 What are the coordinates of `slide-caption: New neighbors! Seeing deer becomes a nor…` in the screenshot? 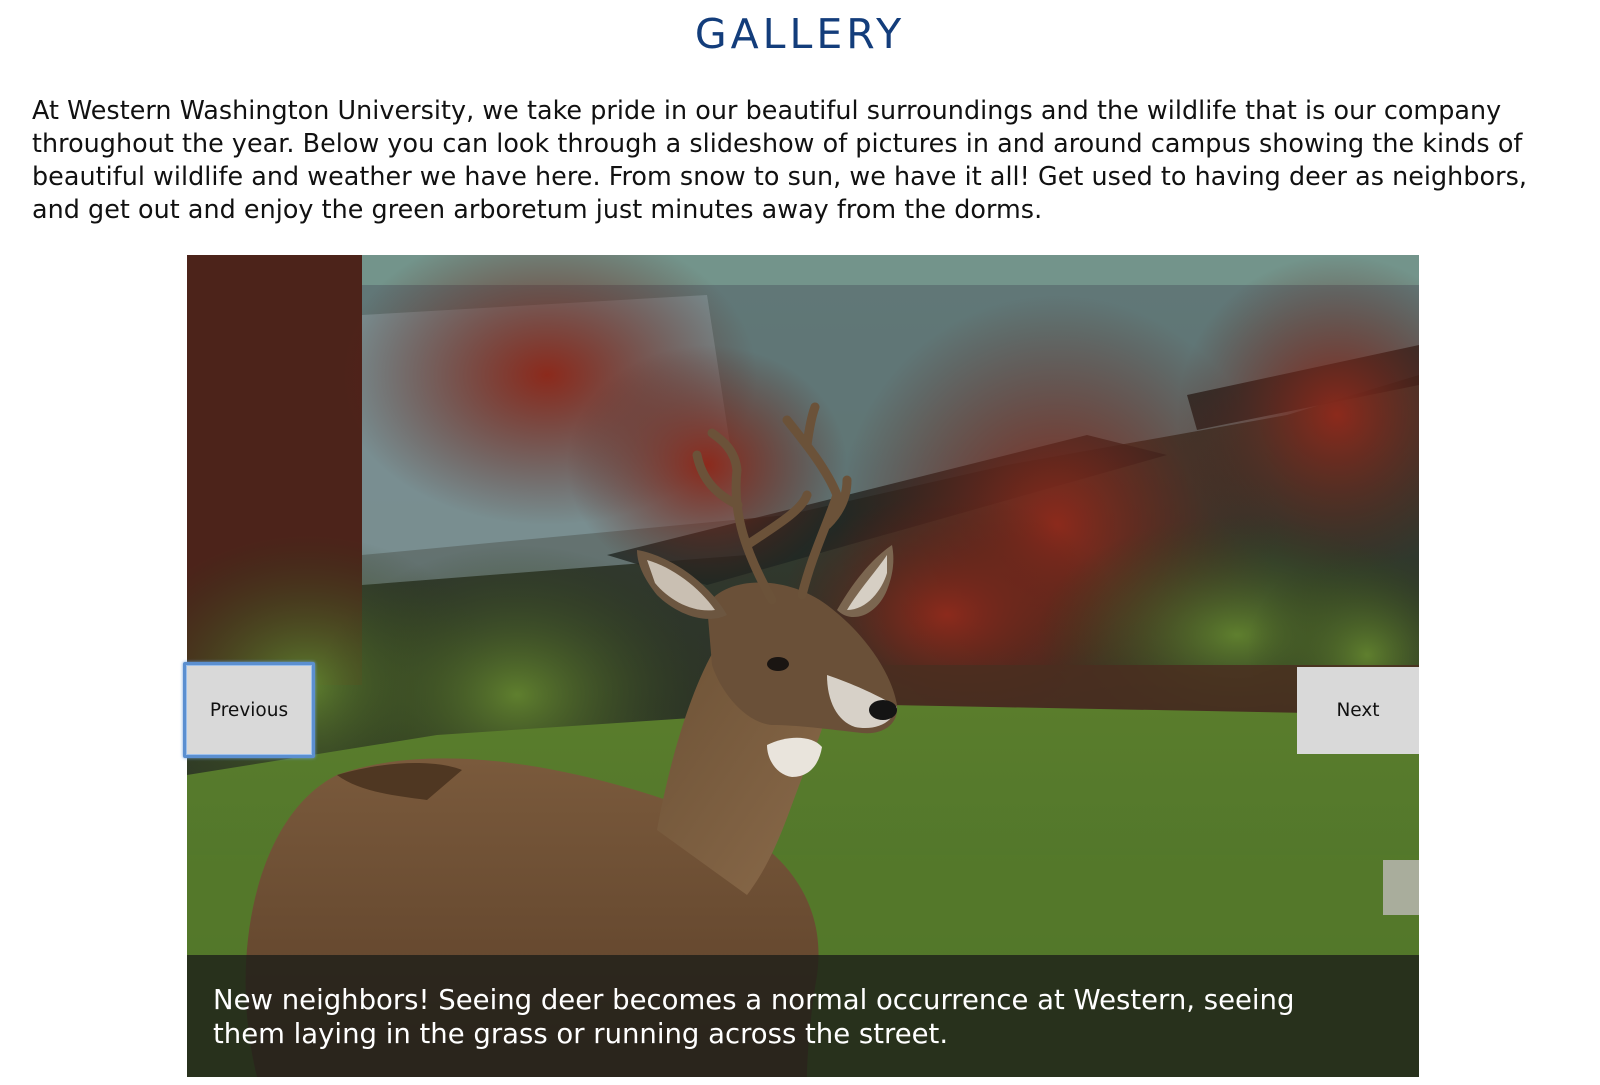 It's located at (754, 1017).